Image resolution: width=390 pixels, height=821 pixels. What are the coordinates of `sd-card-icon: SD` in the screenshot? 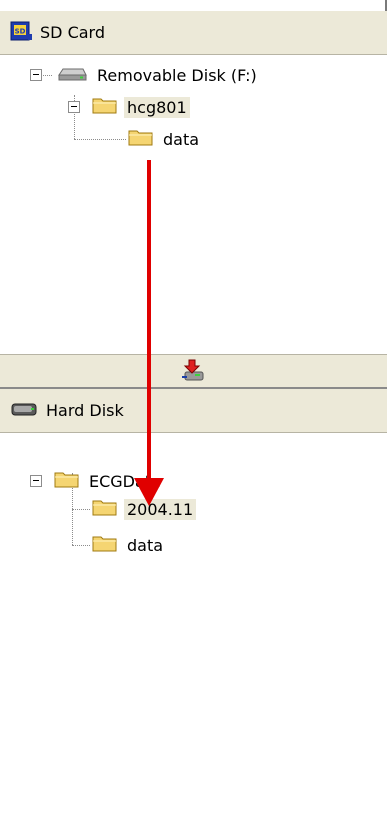 It's located at (21, 33).